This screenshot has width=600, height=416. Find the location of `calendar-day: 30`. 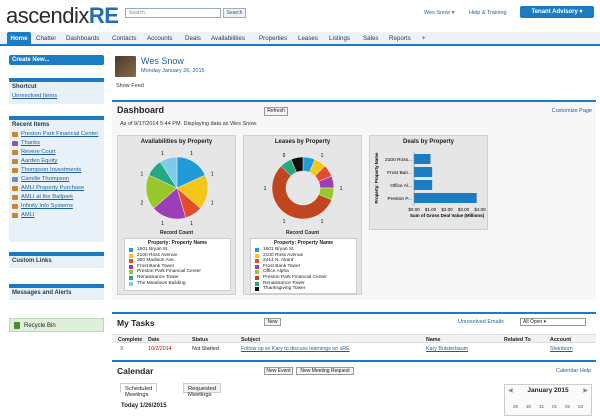

calendar-day: 30 is located at coordinates (528, 406).